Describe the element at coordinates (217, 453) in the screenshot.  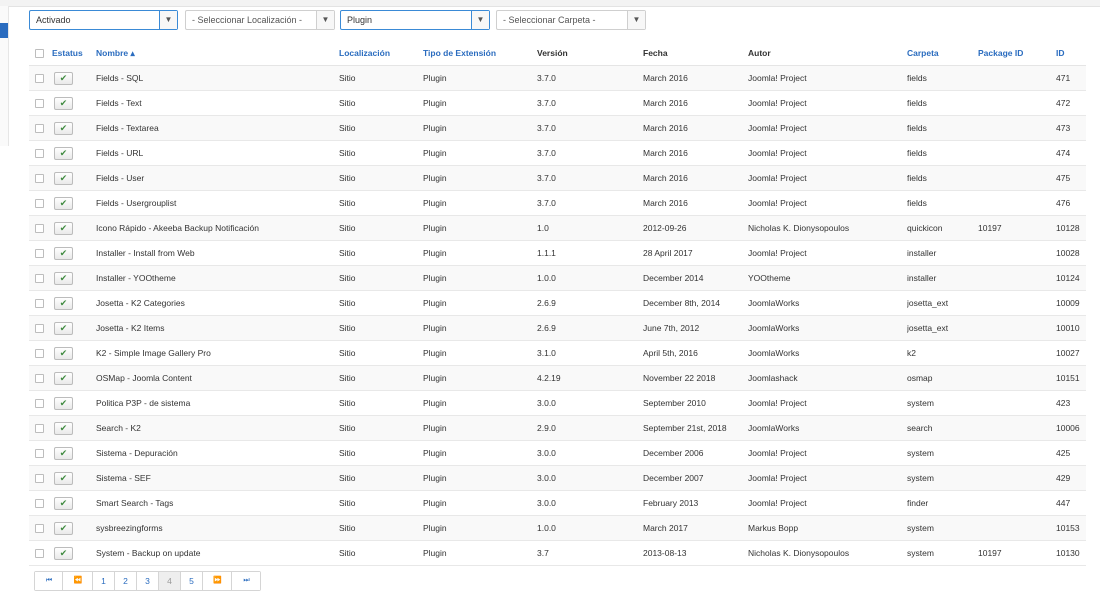
I see `cell-name: Sistema - Depuración` at that location.